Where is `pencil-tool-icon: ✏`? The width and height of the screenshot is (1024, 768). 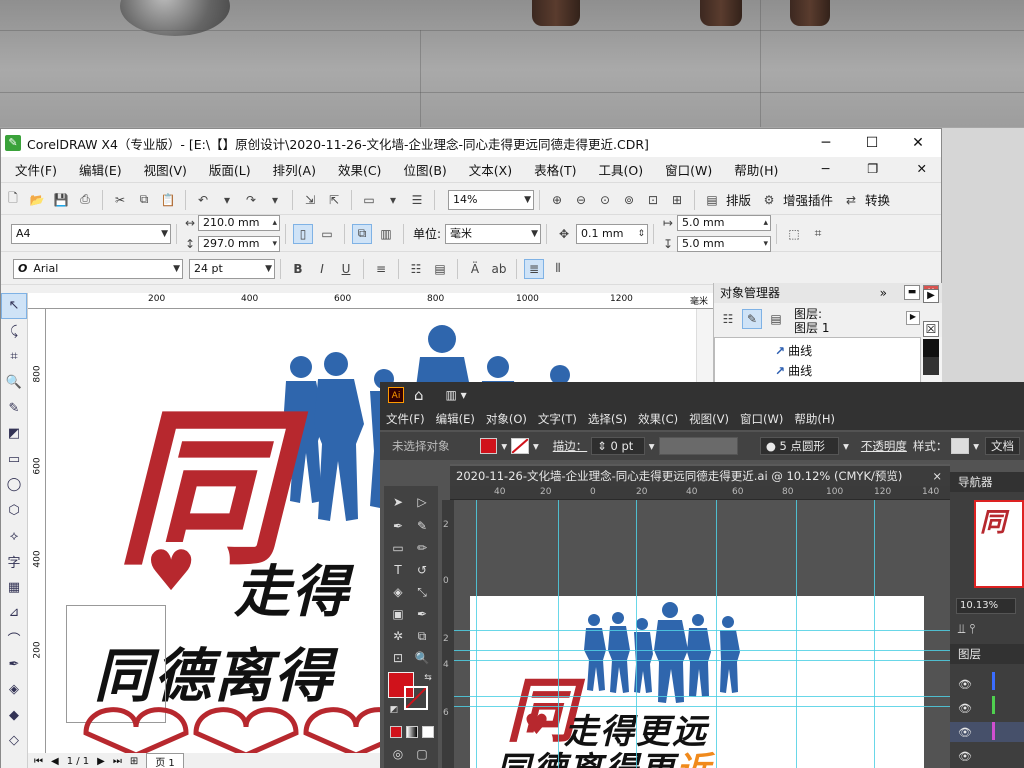 pencil-tool-icon: ✏ is located at coordinates (422, 548).